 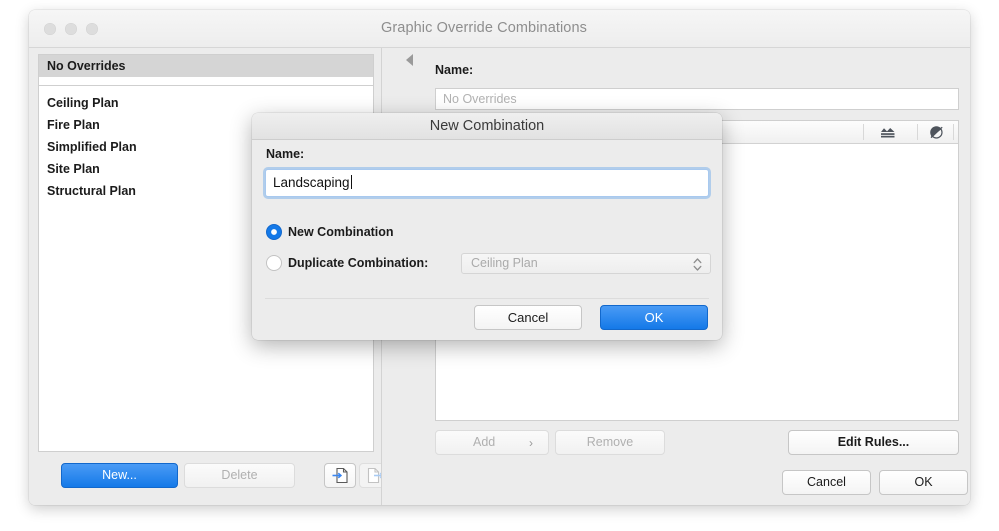 I want to click on window-titlebar: Graphic Override Combinations, so click(x=499, y=29).